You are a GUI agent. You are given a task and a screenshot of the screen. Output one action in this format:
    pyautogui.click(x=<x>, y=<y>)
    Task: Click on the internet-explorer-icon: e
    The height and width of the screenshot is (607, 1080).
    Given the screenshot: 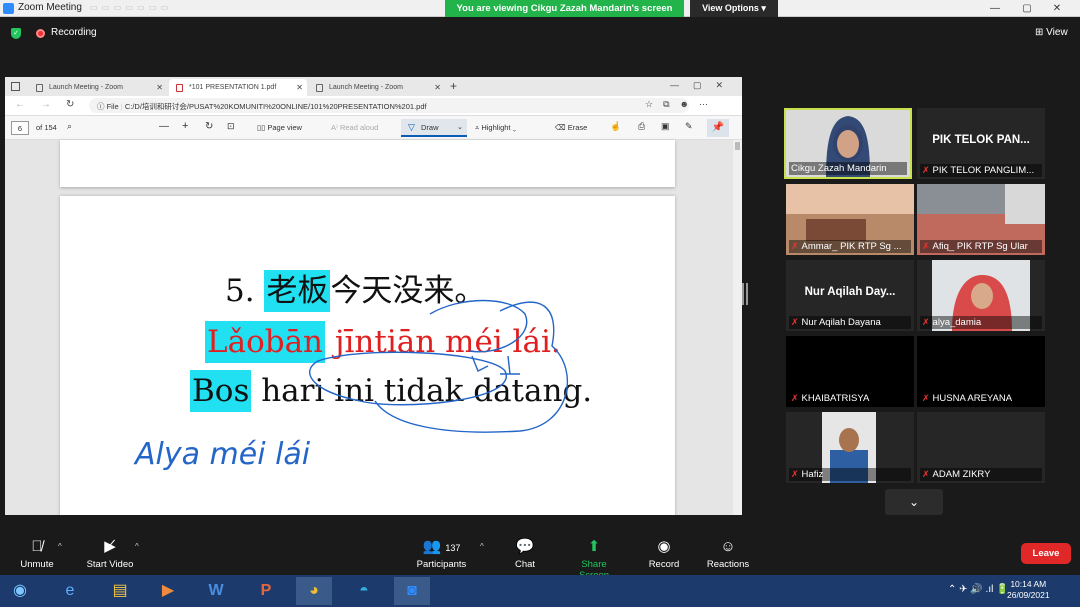 What is the action you would take?
    pyautogui.click(x=70, y=591)
    